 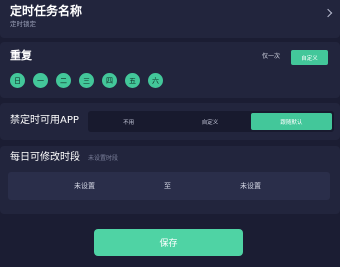 What do you see at coordinates (309, 57) in the screenshot?
I see `repeat-custom-button: 自定义` at bounding box center [309, 57].